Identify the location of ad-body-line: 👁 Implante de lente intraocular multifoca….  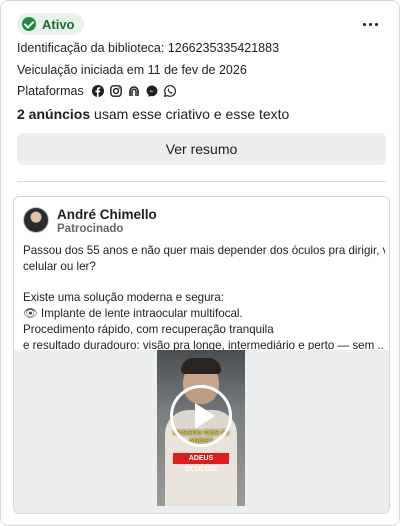
(204, 314).